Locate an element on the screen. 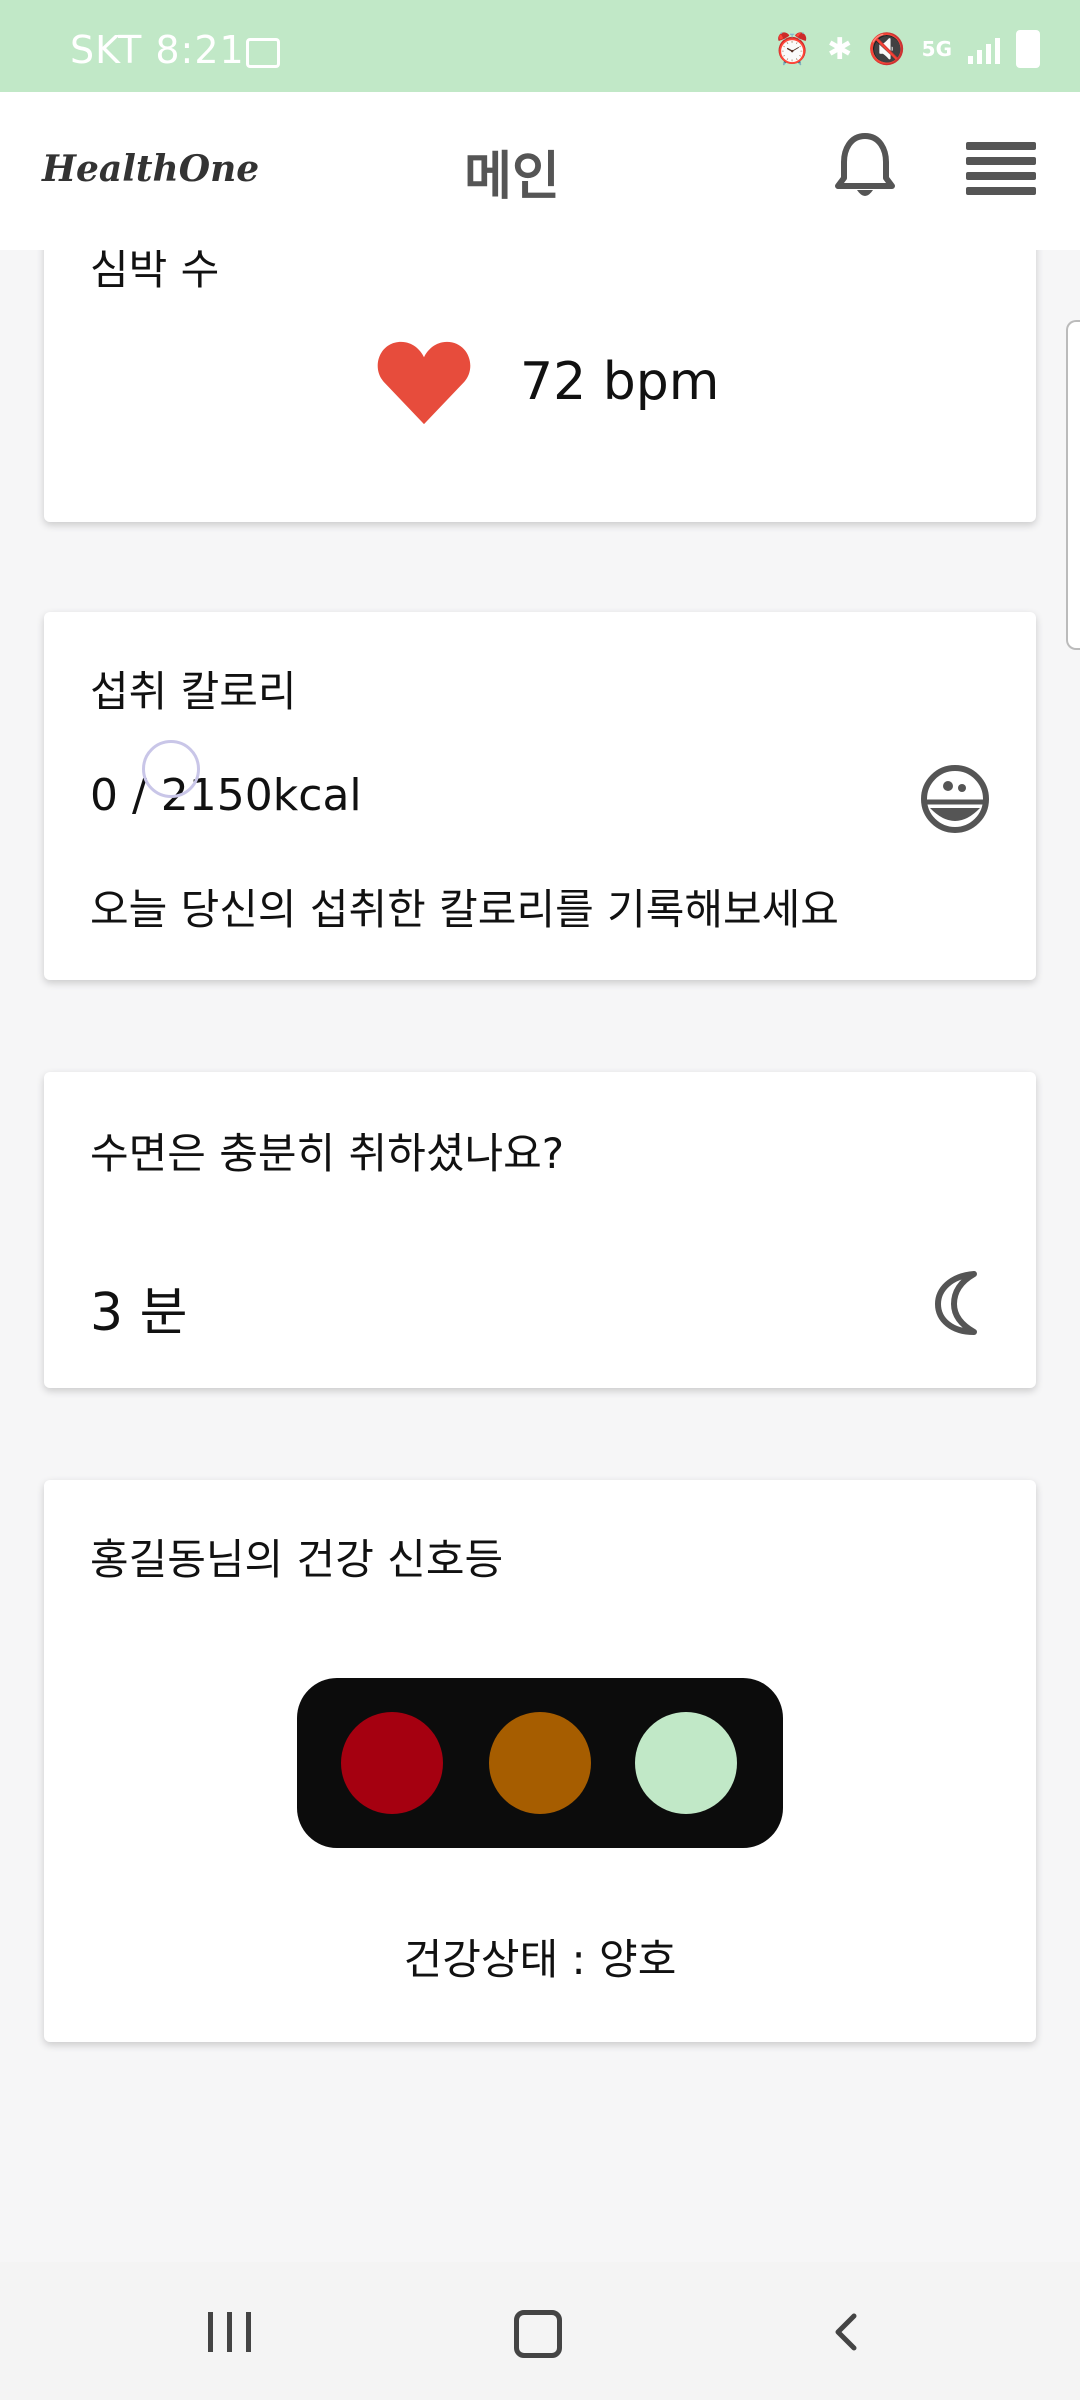  network-label: 5G is located at coordinates (936, 49).